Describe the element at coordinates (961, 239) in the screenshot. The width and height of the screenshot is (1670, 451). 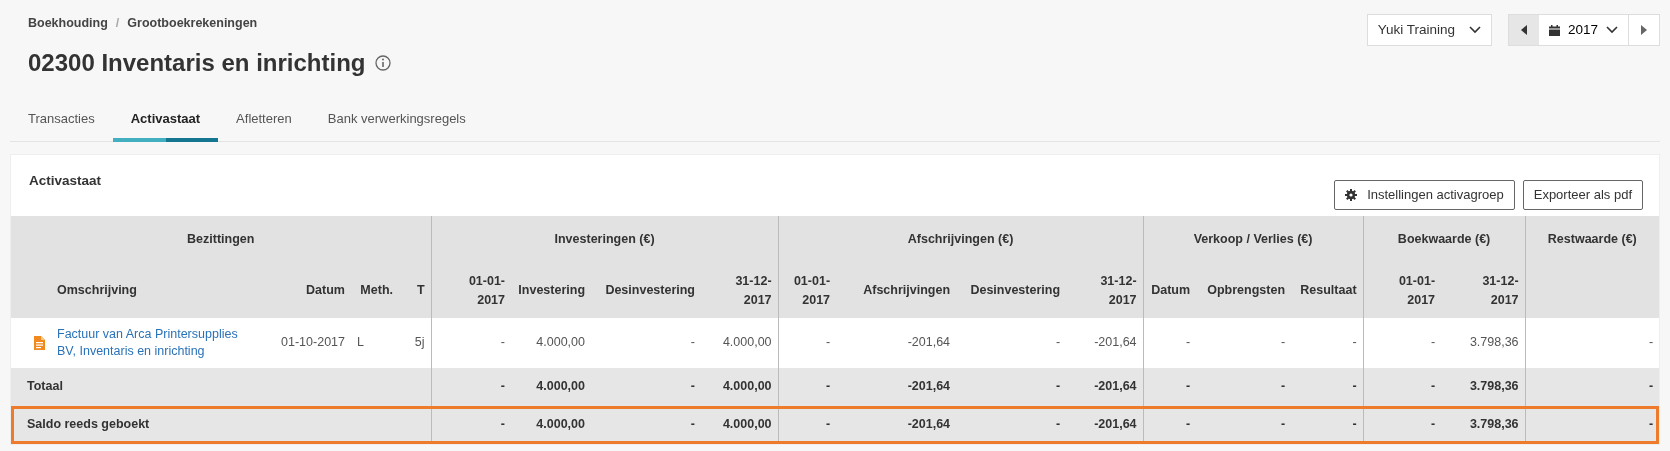
I see `column-group-header: Afschrijvingen (€)` at that location.